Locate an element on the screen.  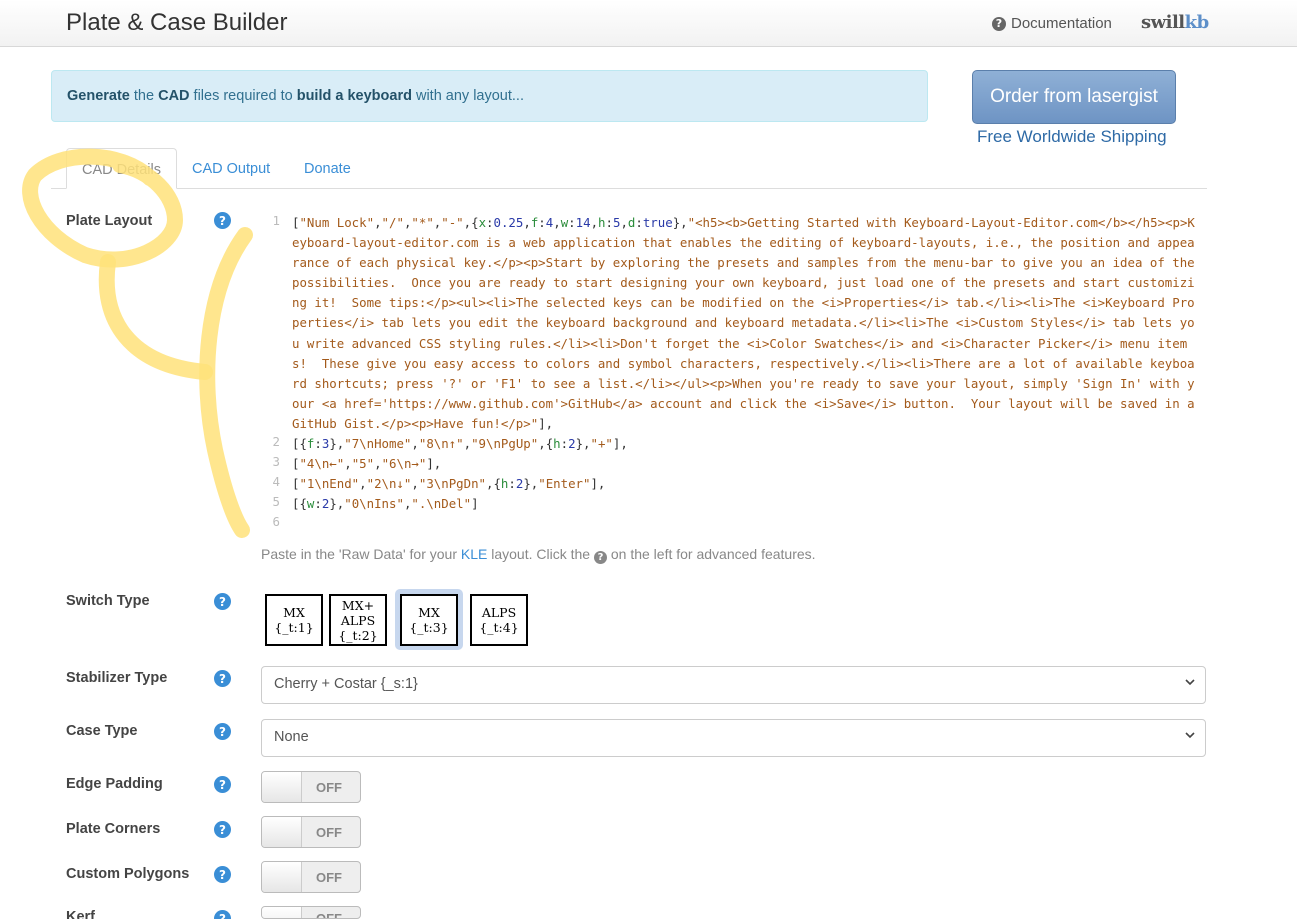
stabilizer-type-select: Cherry + Costar {_s:1} is located at coordinates (733, 685).